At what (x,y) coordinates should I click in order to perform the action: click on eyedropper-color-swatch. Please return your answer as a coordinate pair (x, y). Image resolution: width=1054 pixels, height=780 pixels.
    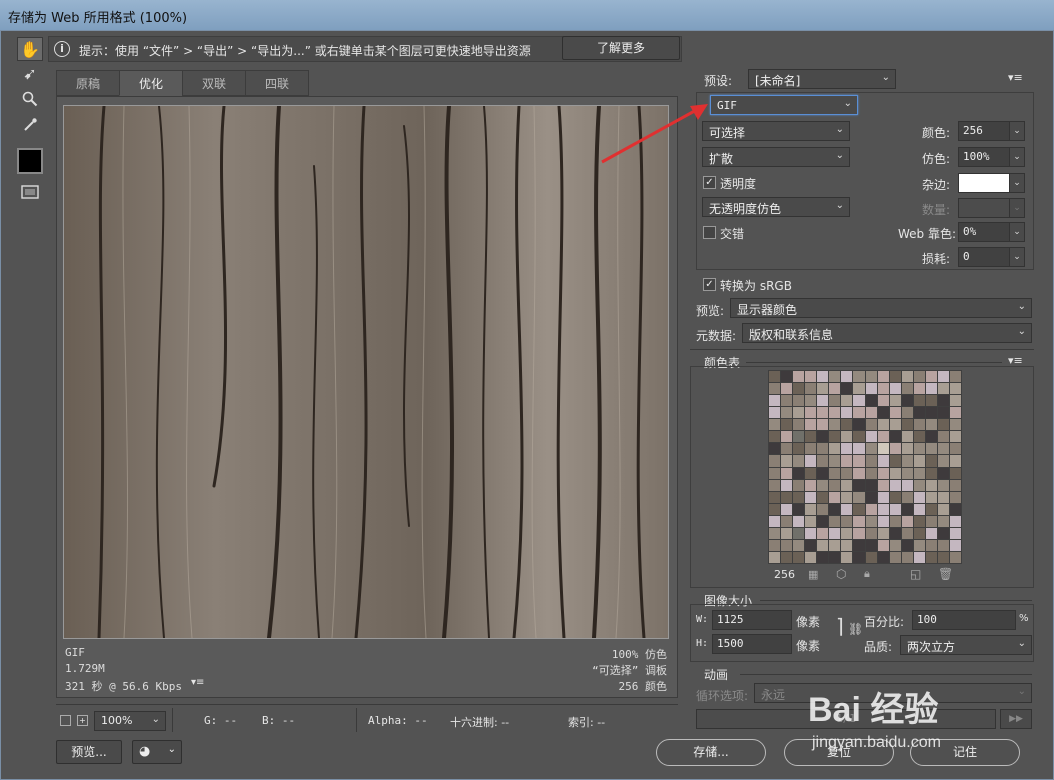
    Looking at the image, I should click on (30, 161).